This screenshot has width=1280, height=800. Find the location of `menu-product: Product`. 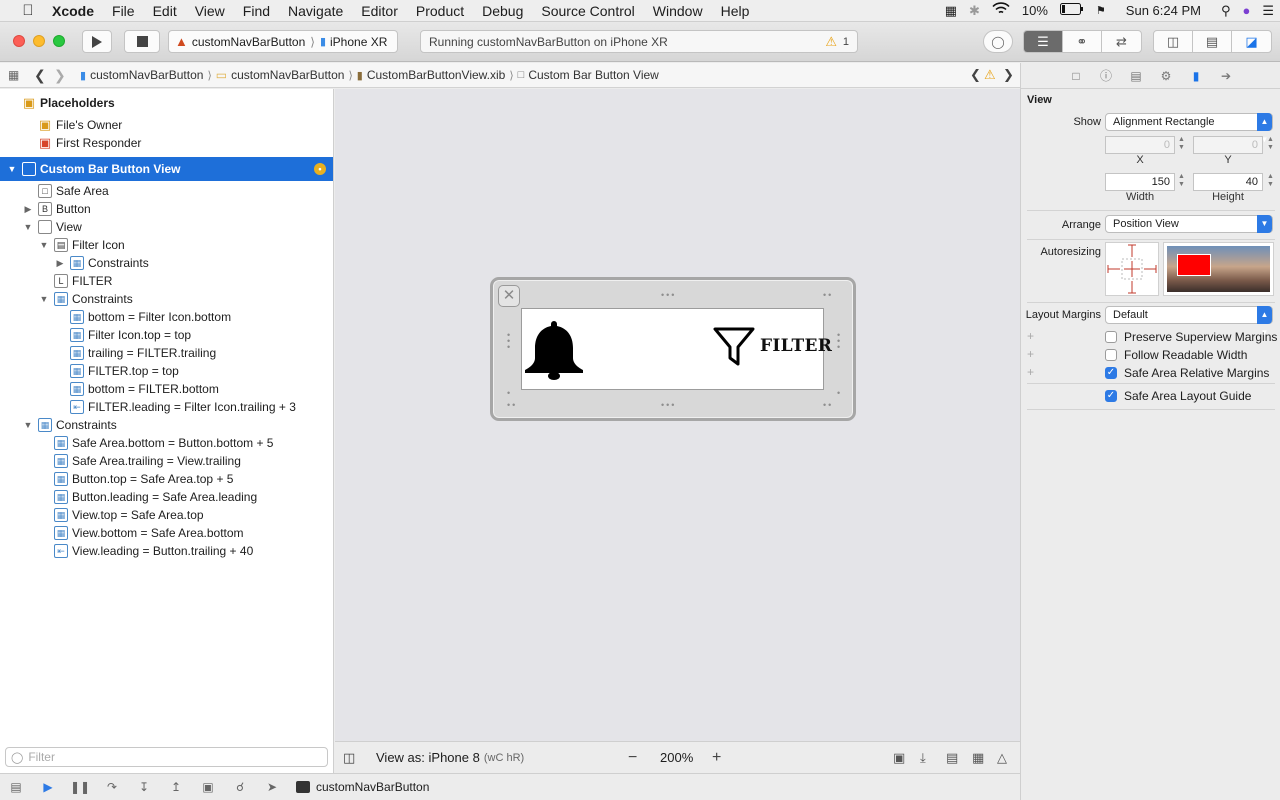

menu-product: Product is located at coordinates (440, 11).